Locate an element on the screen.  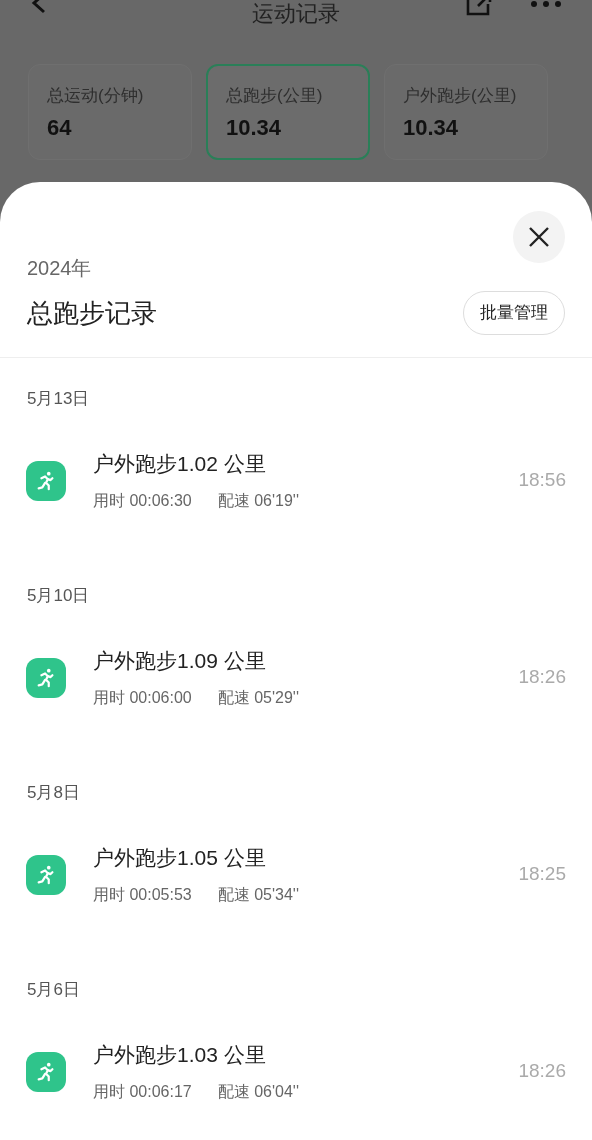
run-record-row: 户外跑步1.03 公里 用时 00:06:17 配速 06'04'' 18:26 is located at coordinates (296, 1083).